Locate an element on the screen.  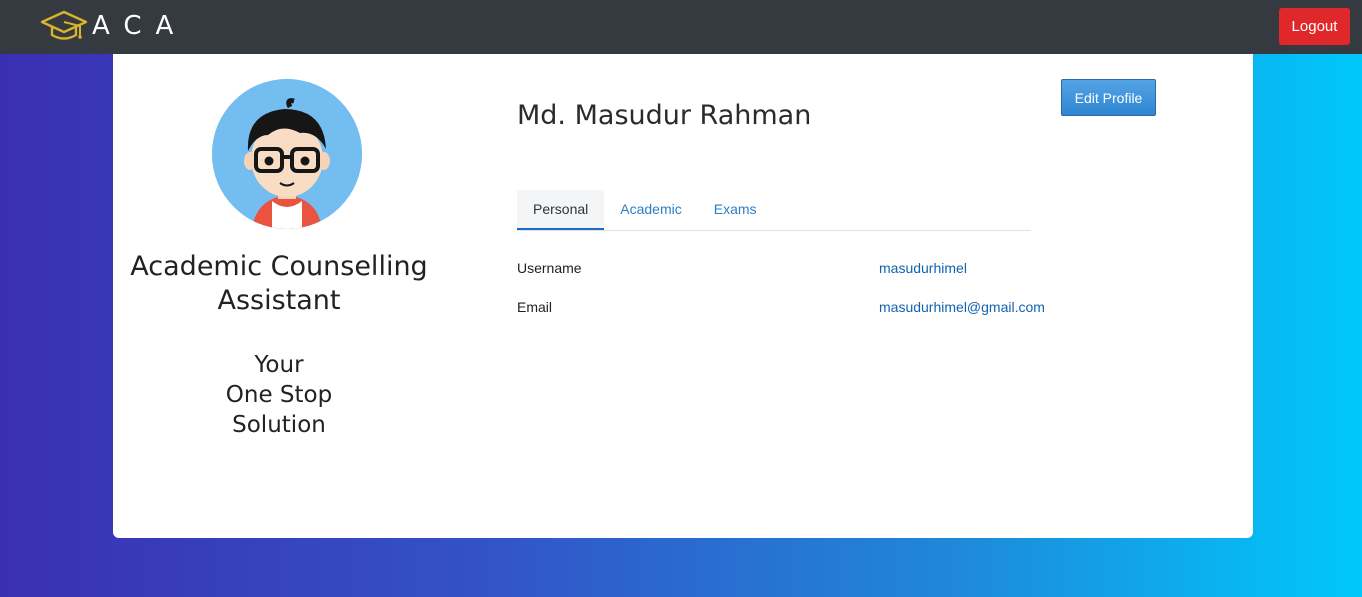
field-value: masudurhimel@gmail.com is located at coordinates (962, 307).